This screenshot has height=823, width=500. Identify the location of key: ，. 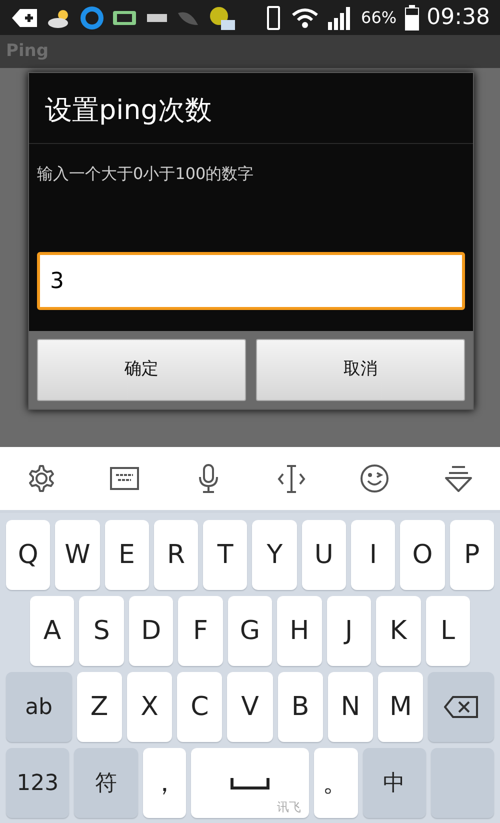
(164, 783).